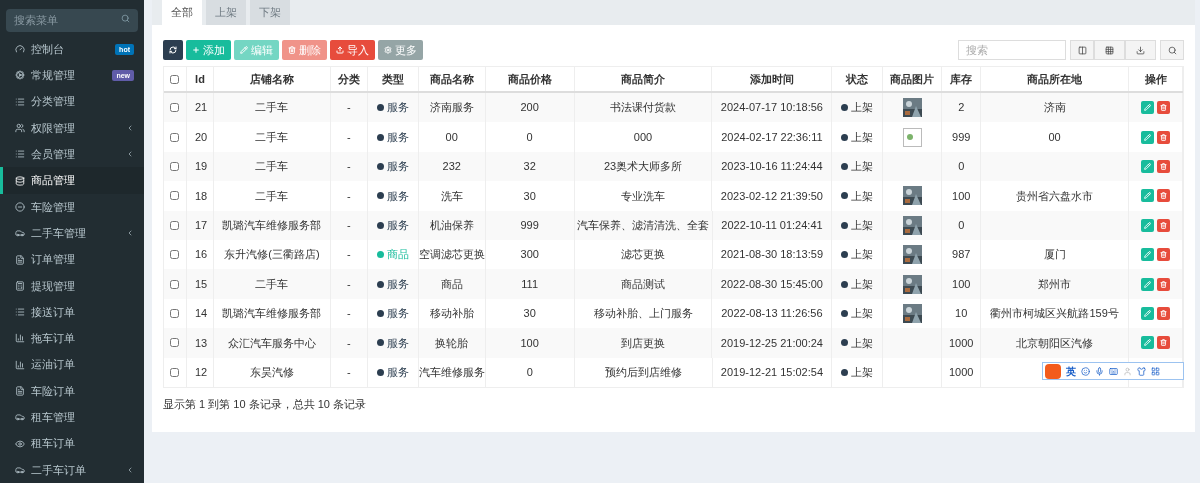 The image size is (1200, 483). What do you see at coordinates (1012, 50) in the screenshot?
I see `table-search-field: 搜索` at bounding box center [1012, 50].